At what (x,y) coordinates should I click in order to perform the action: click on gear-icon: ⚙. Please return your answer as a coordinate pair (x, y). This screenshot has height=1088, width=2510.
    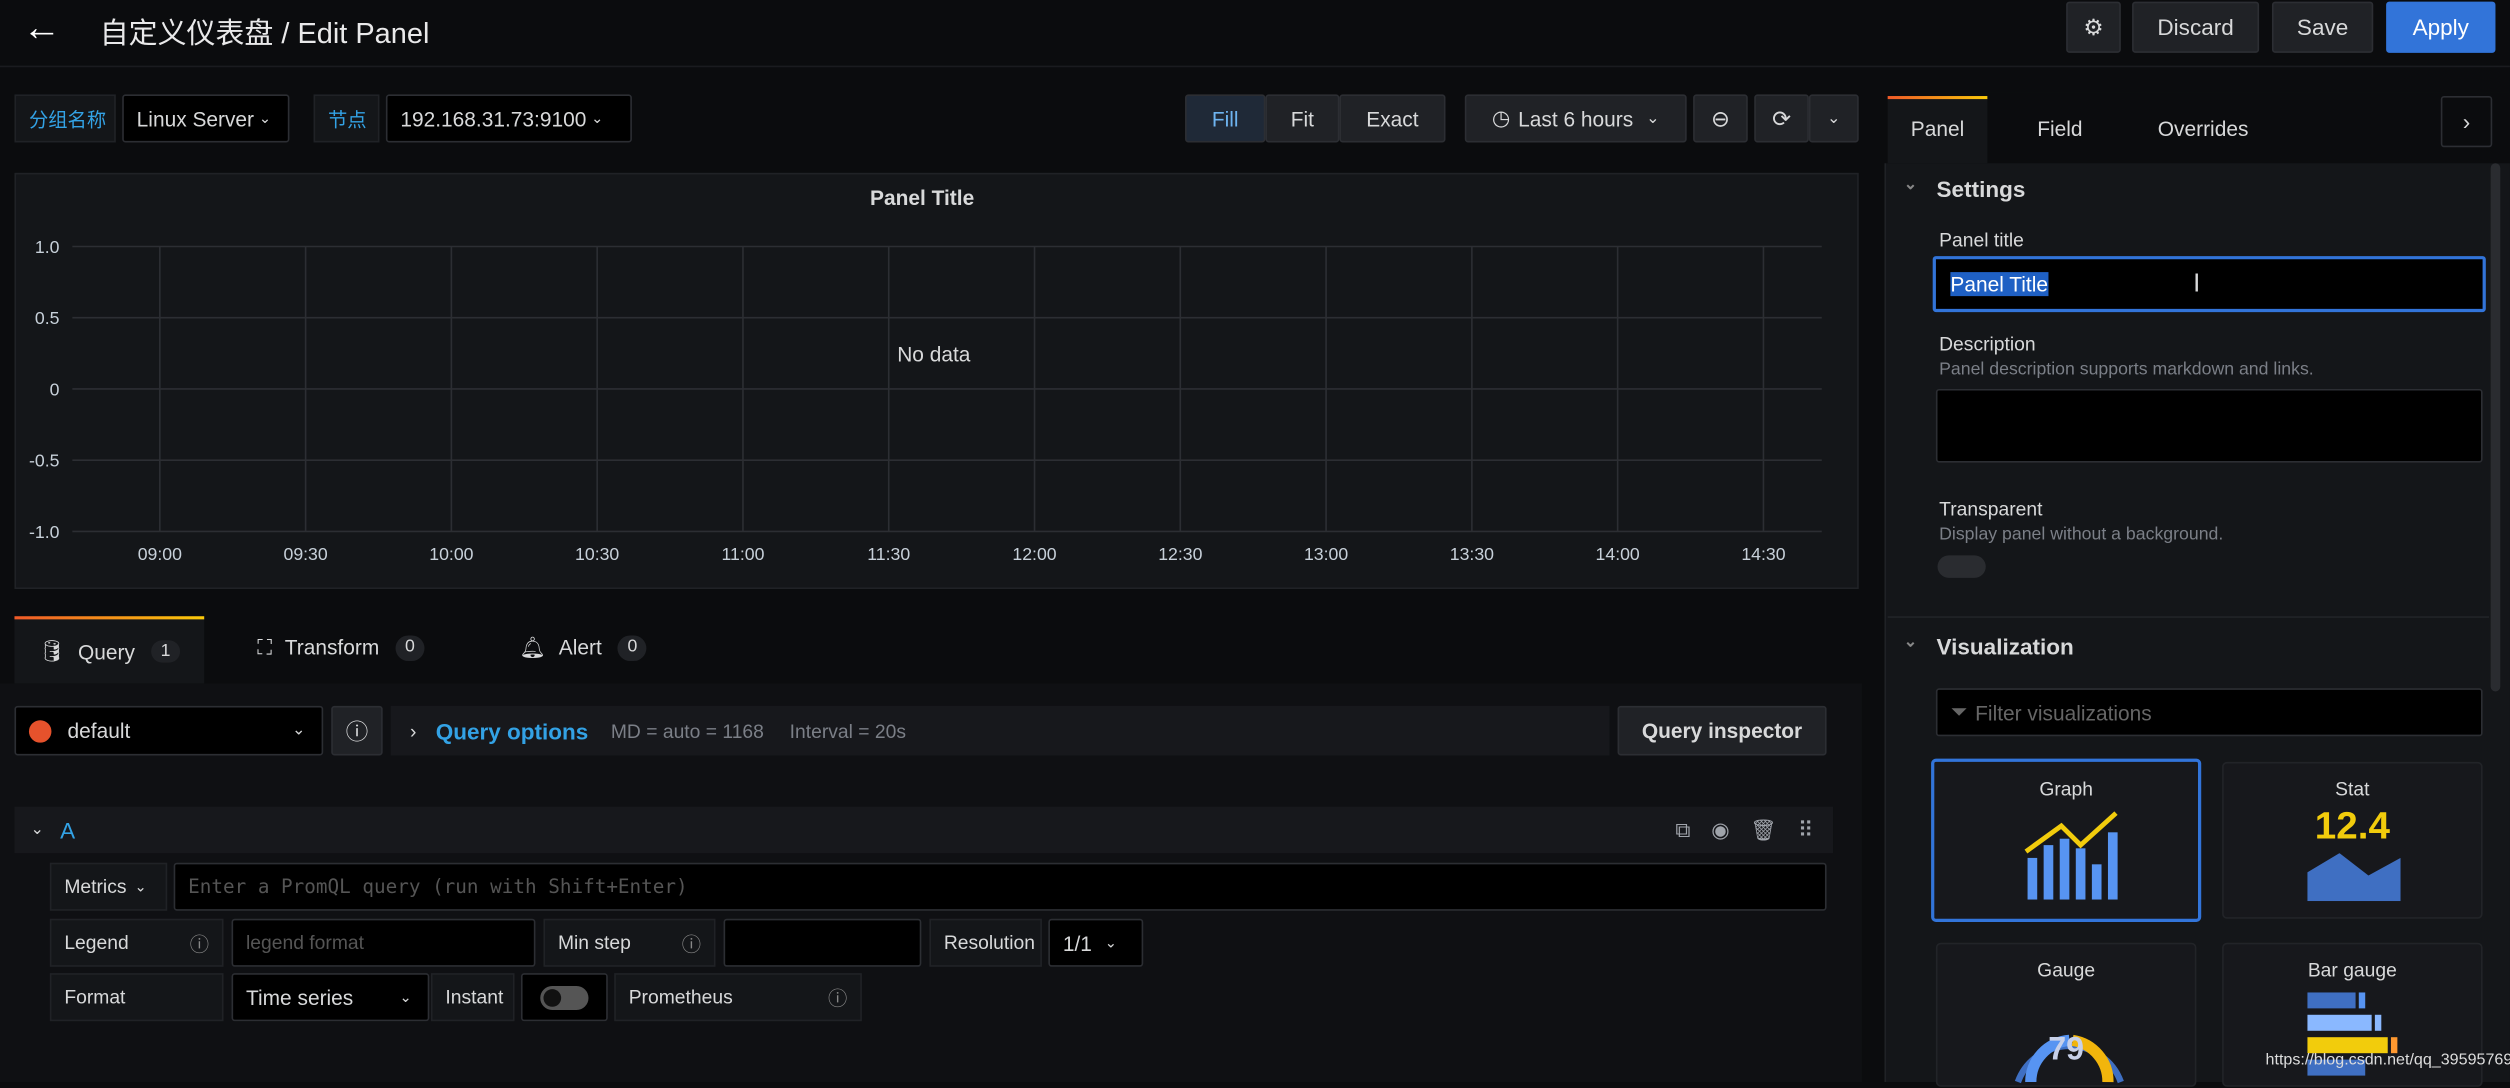
    Looking at the image, I should click on (2093, 26).